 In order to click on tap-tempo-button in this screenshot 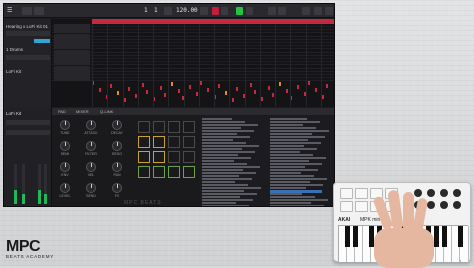, I will do `click(204, 11)`.